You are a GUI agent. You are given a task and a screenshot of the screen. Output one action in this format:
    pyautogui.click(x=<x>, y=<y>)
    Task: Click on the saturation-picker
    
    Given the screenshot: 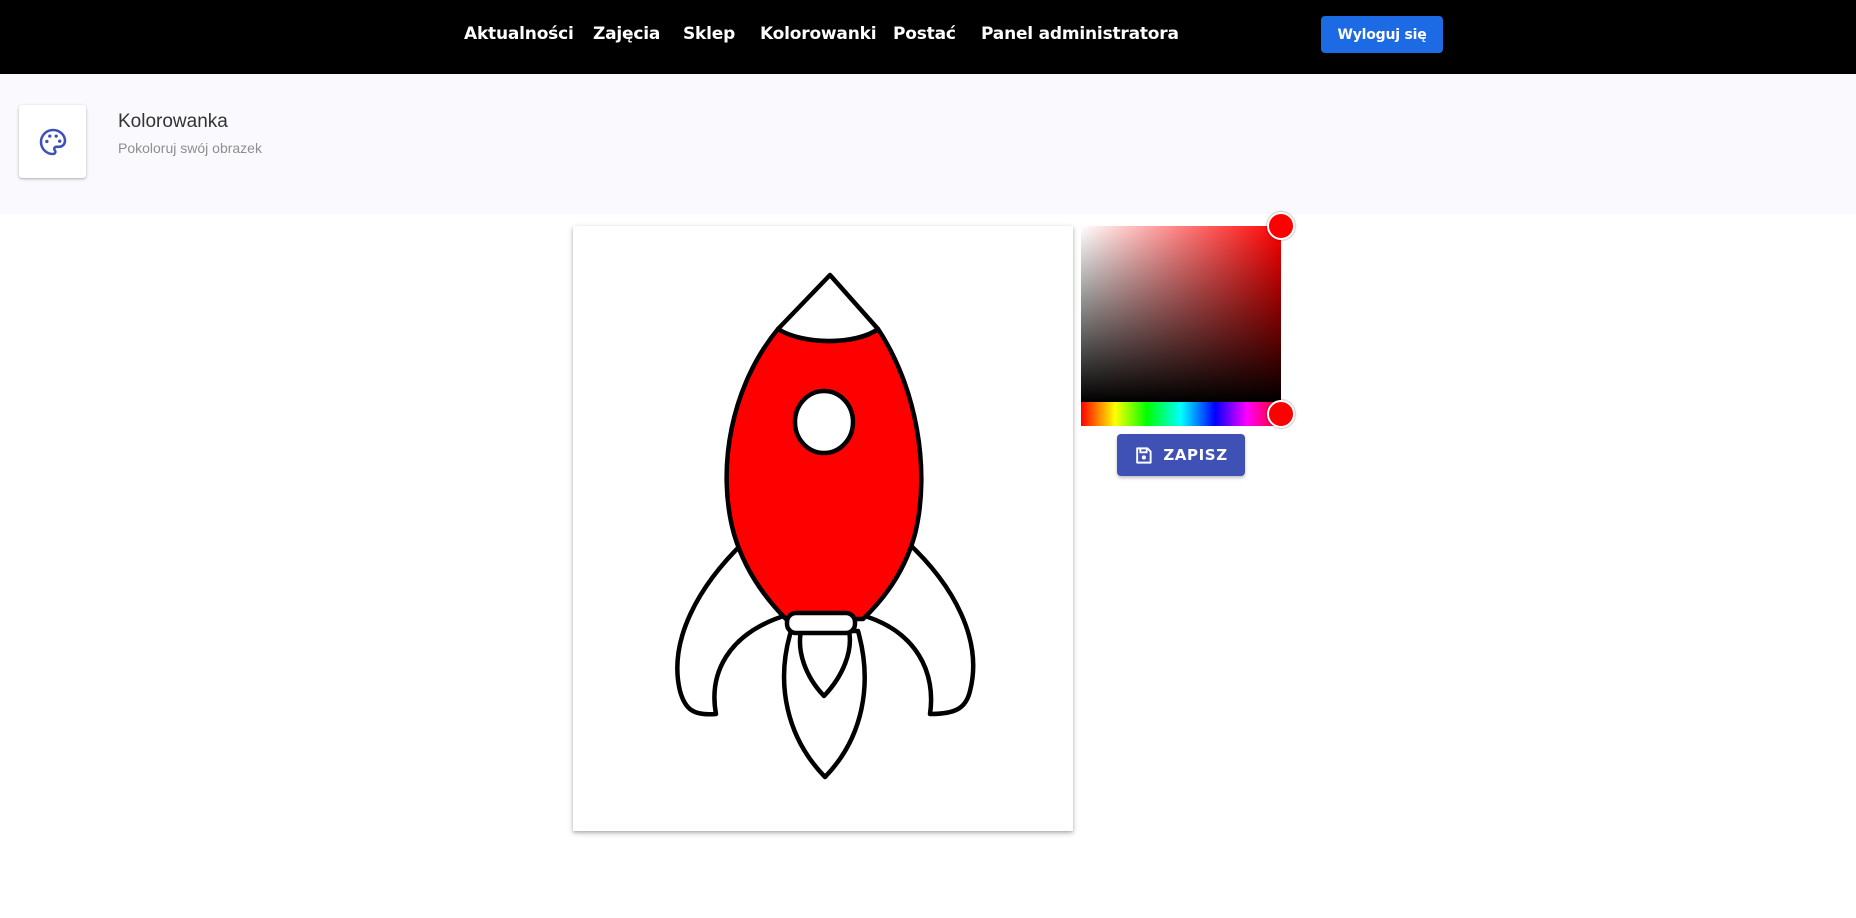 What is the action you would take?
    pyautogui.click(x=1181, y=314)
    